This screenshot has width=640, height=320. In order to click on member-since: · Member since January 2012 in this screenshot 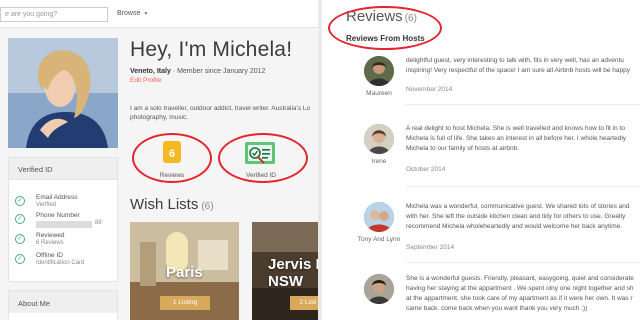, I will do `click(218, 71)`.